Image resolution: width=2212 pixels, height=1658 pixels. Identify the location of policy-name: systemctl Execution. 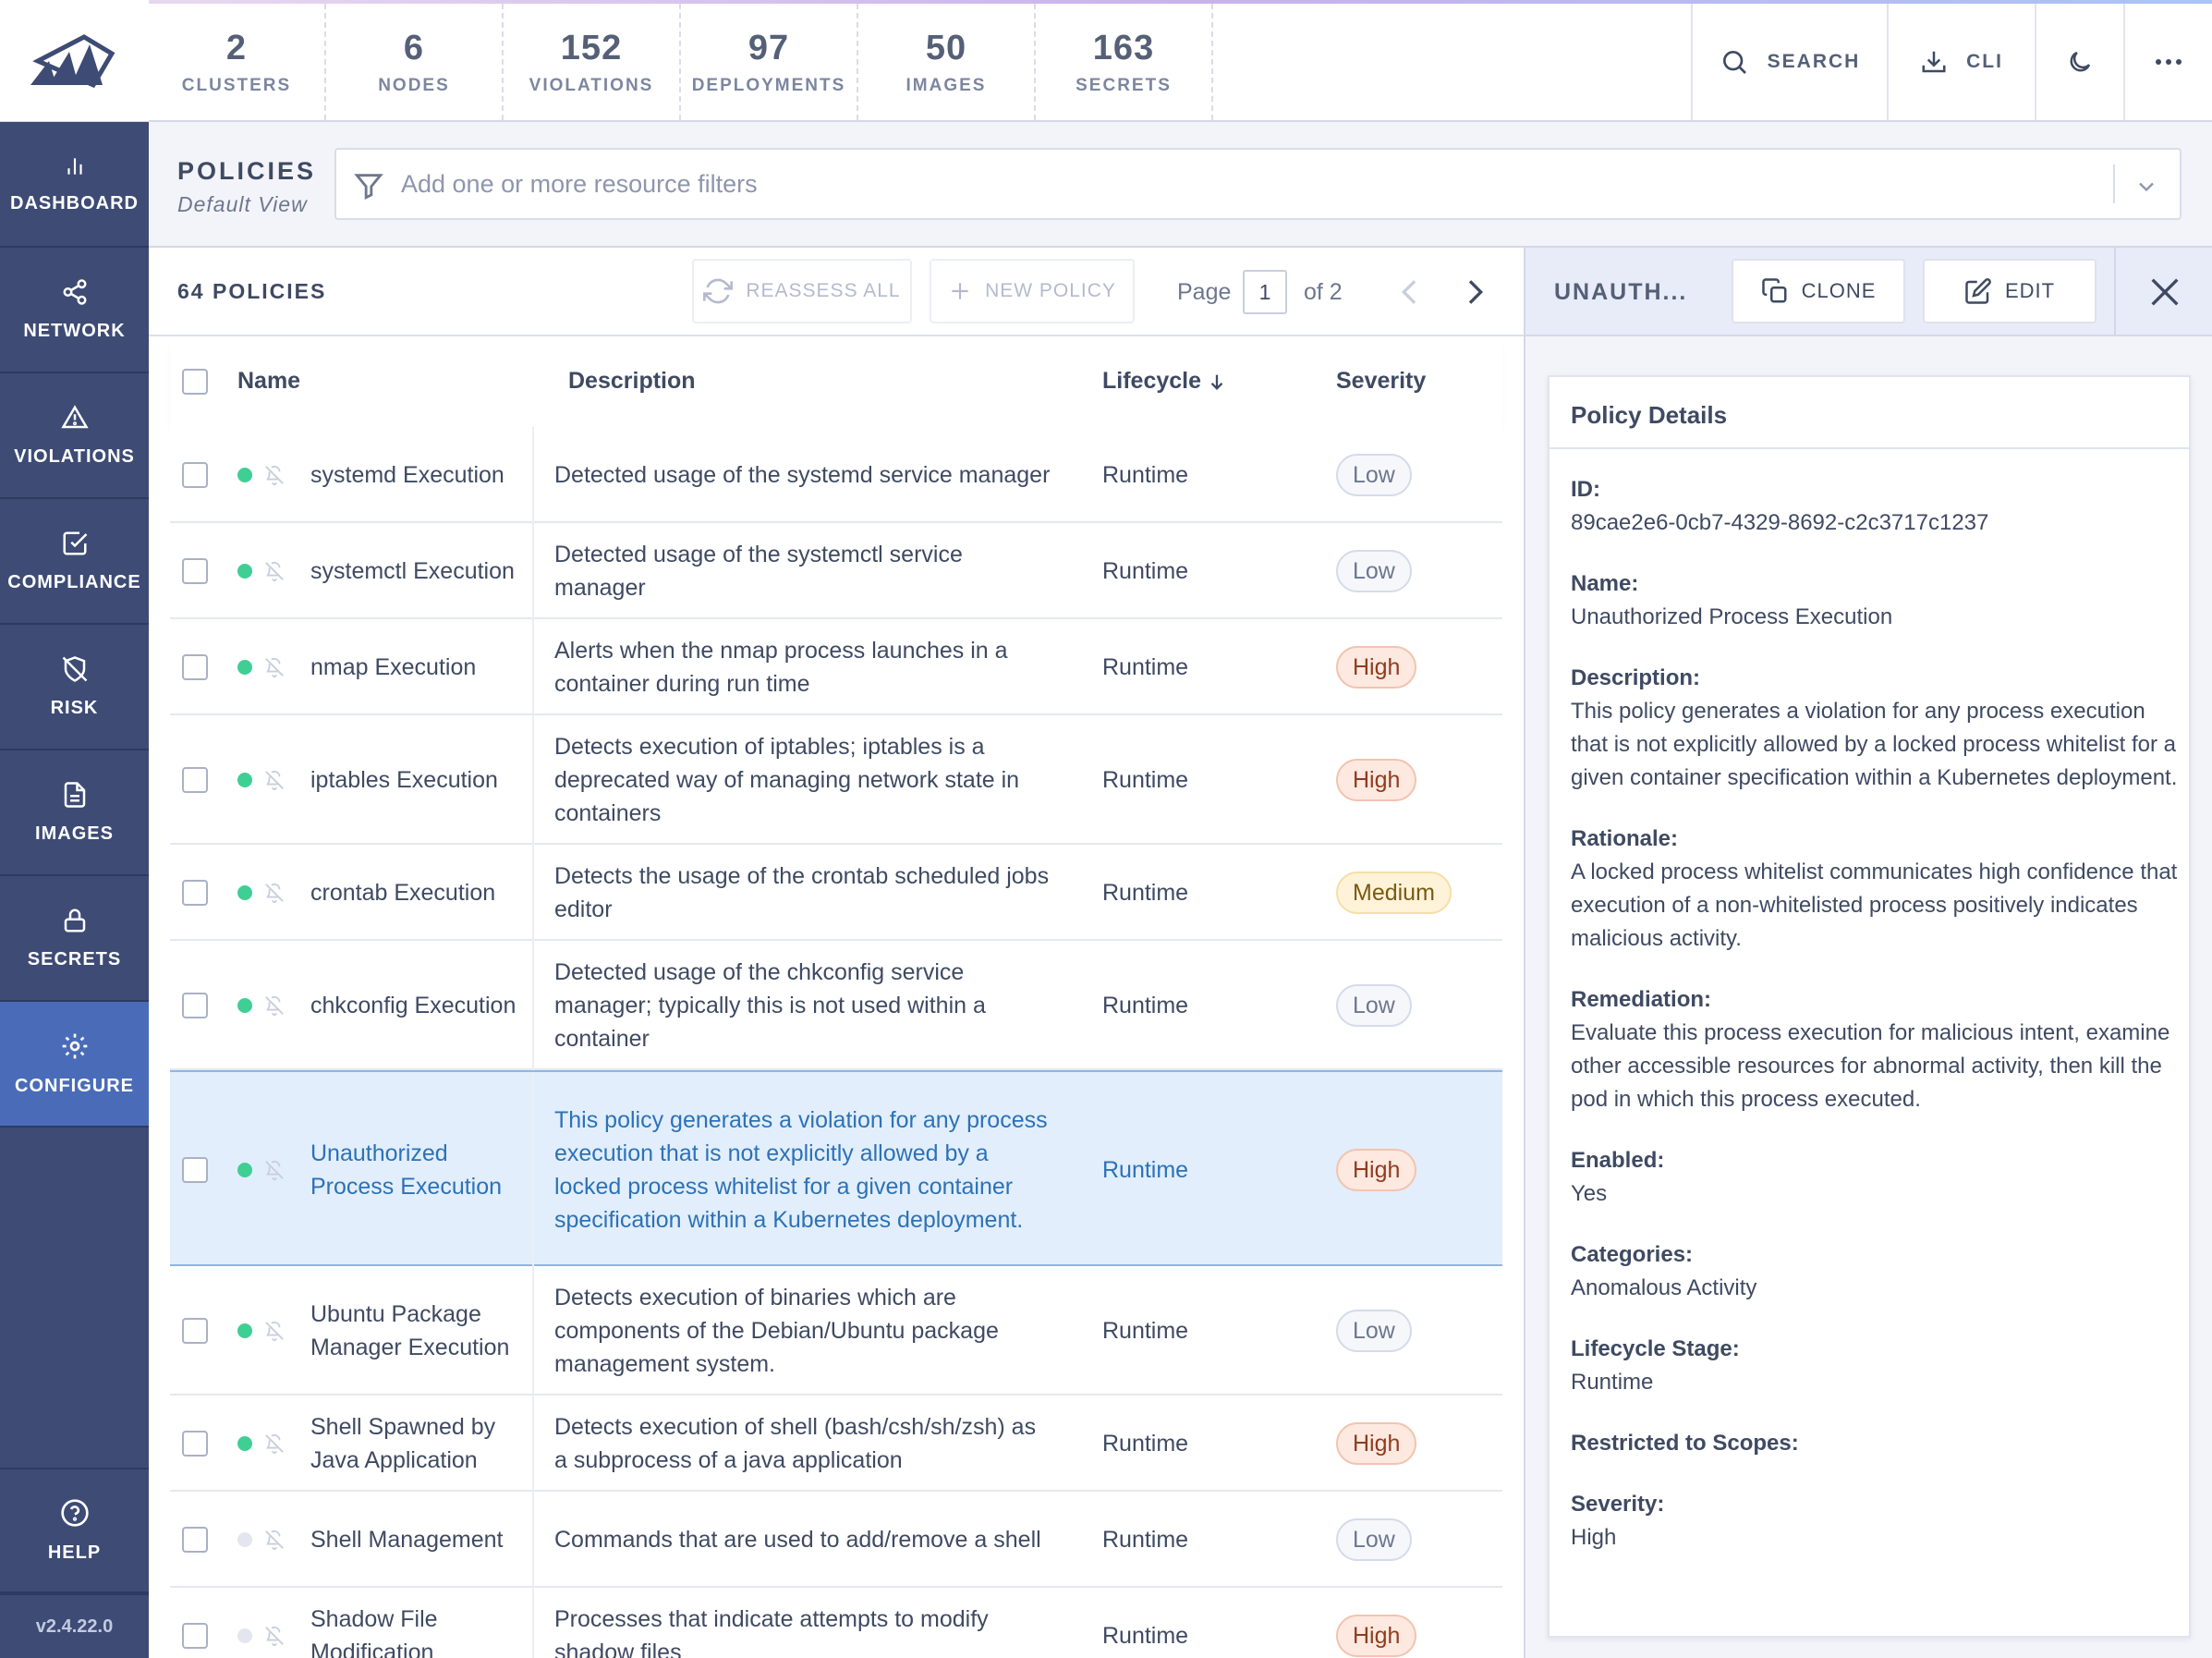
(421, 571).